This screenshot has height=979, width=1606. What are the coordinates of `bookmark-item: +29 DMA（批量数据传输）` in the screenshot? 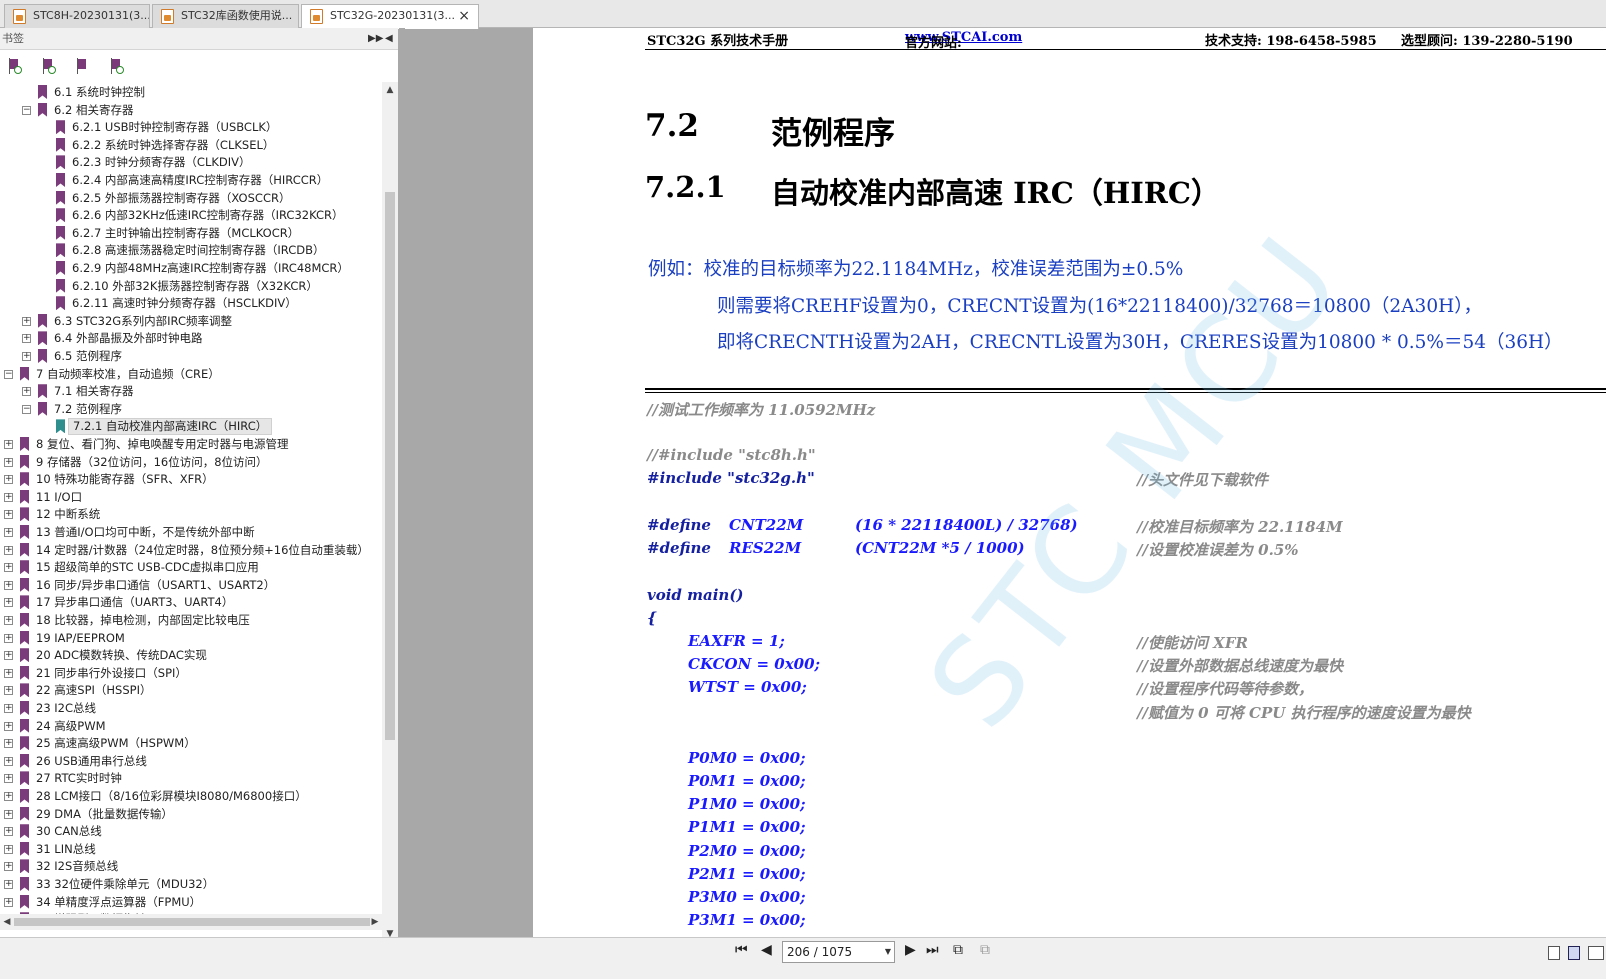 It's located at (191, 814).